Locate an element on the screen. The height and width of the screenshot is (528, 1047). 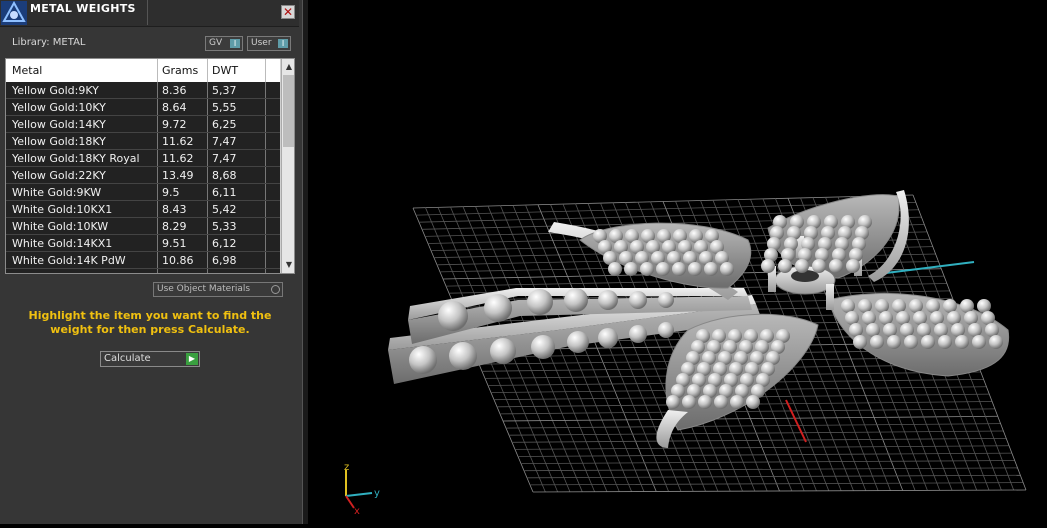
scroll-down-icon: ▼ is located at coordinates (288, 265).